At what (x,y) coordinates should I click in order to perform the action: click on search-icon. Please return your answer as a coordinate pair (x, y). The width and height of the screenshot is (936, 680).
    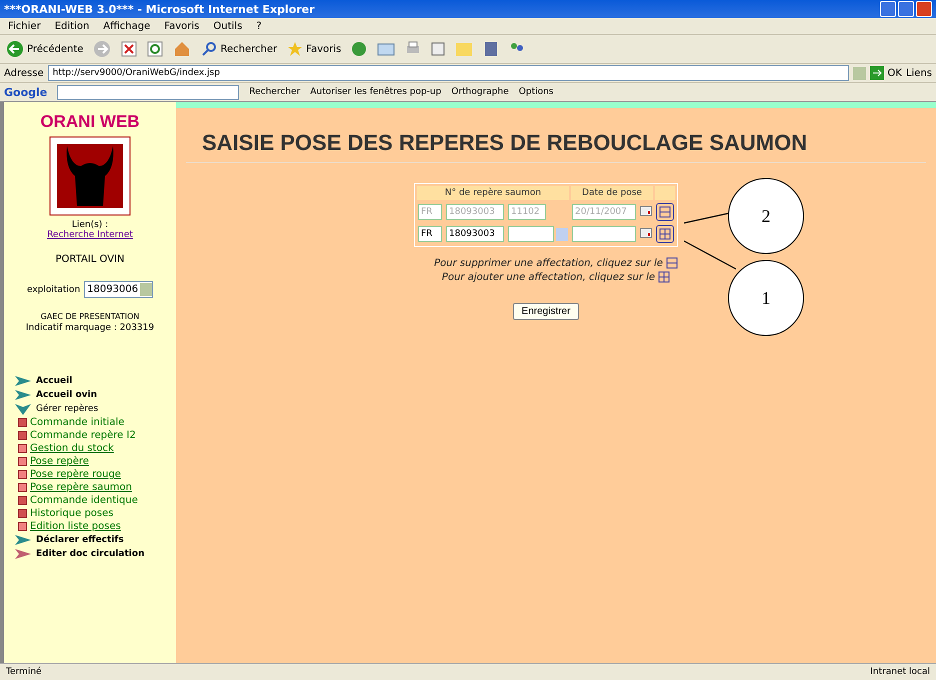
    Looking at the image, I should click on (209, 49).